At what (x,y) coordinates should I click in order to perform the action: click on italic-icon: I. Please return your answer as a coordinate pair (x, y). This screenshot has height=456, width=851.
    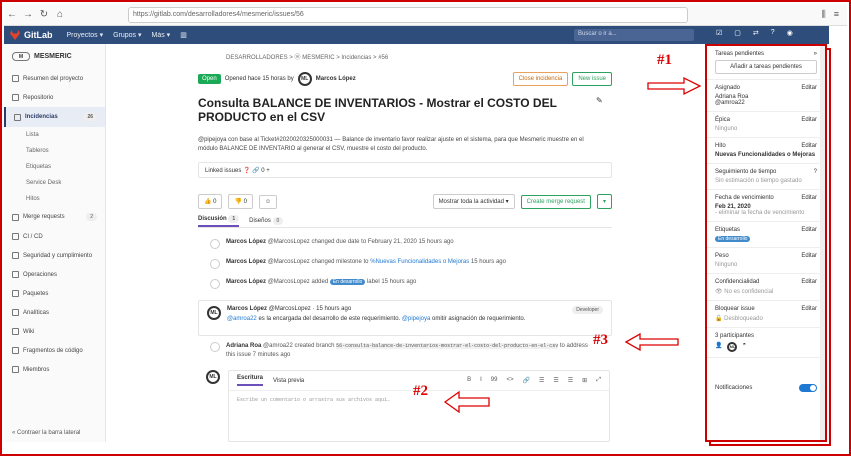
    Looking at the image, I should click on (481, 380).